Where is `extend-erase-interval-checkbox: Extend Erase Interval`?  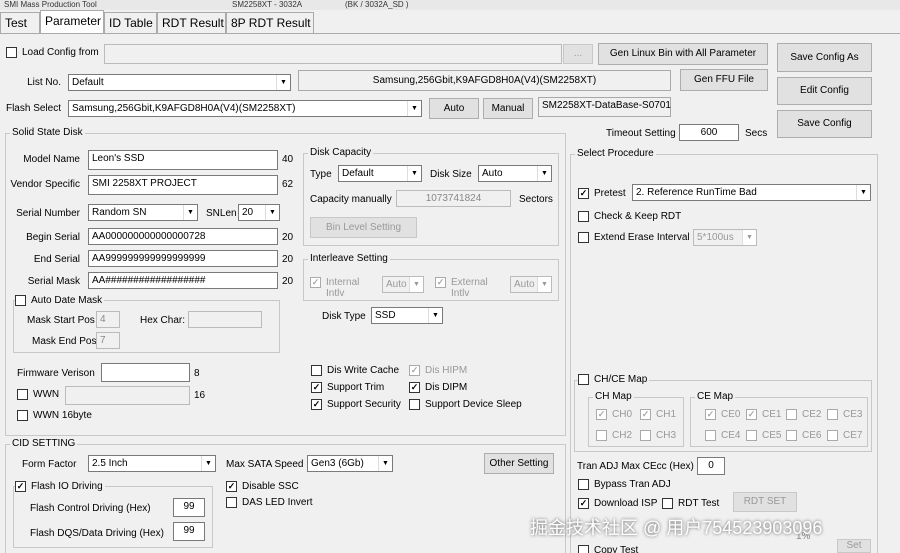 extend-erase-interval-checkbox: Extend Erase Interval is located at coordinates (634, 237).